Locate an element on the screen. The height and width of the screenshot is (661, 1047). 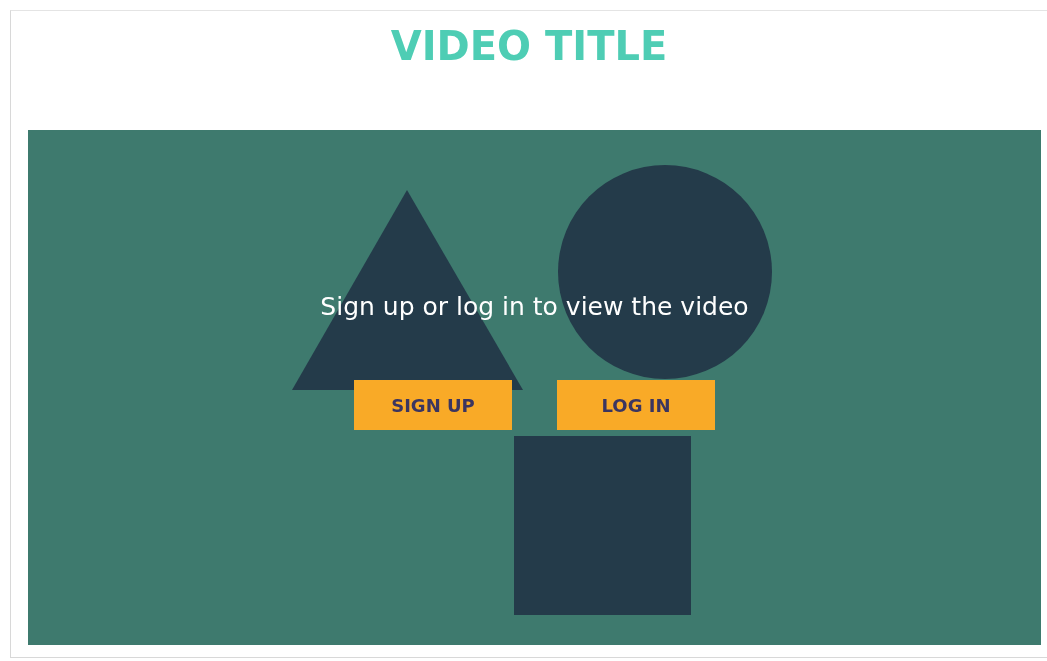
video-message: Sign up or log in to view the video is located at coordinates (534, 307).